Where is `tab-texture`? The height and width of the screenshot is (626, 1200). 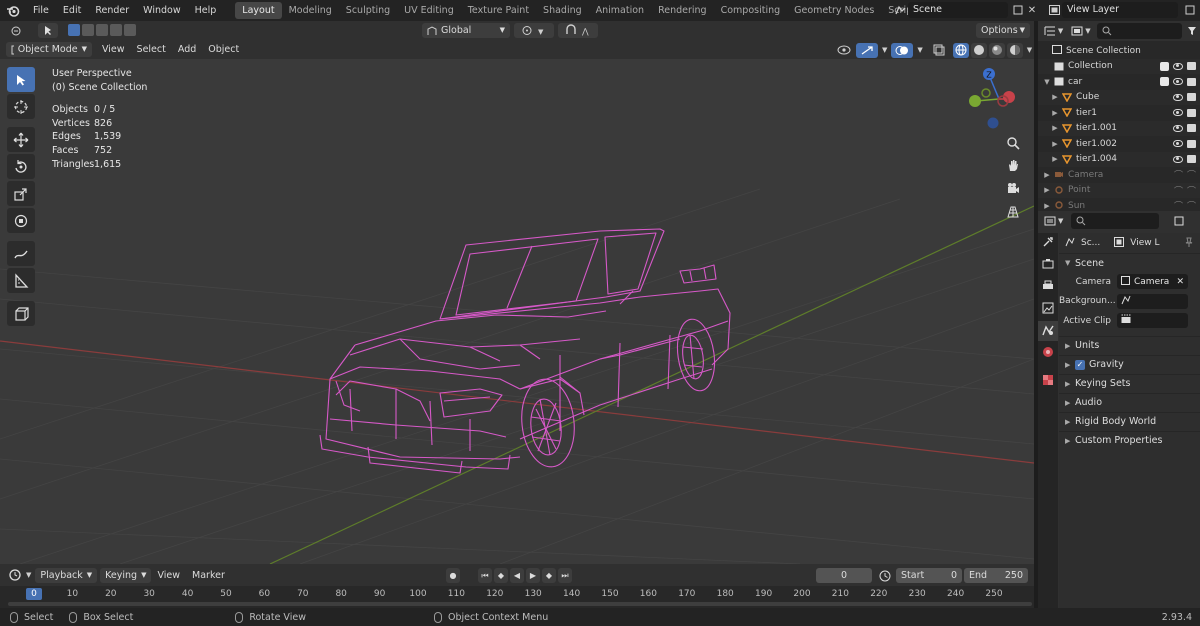 tab-texture is located at coordinates (1048, 381).